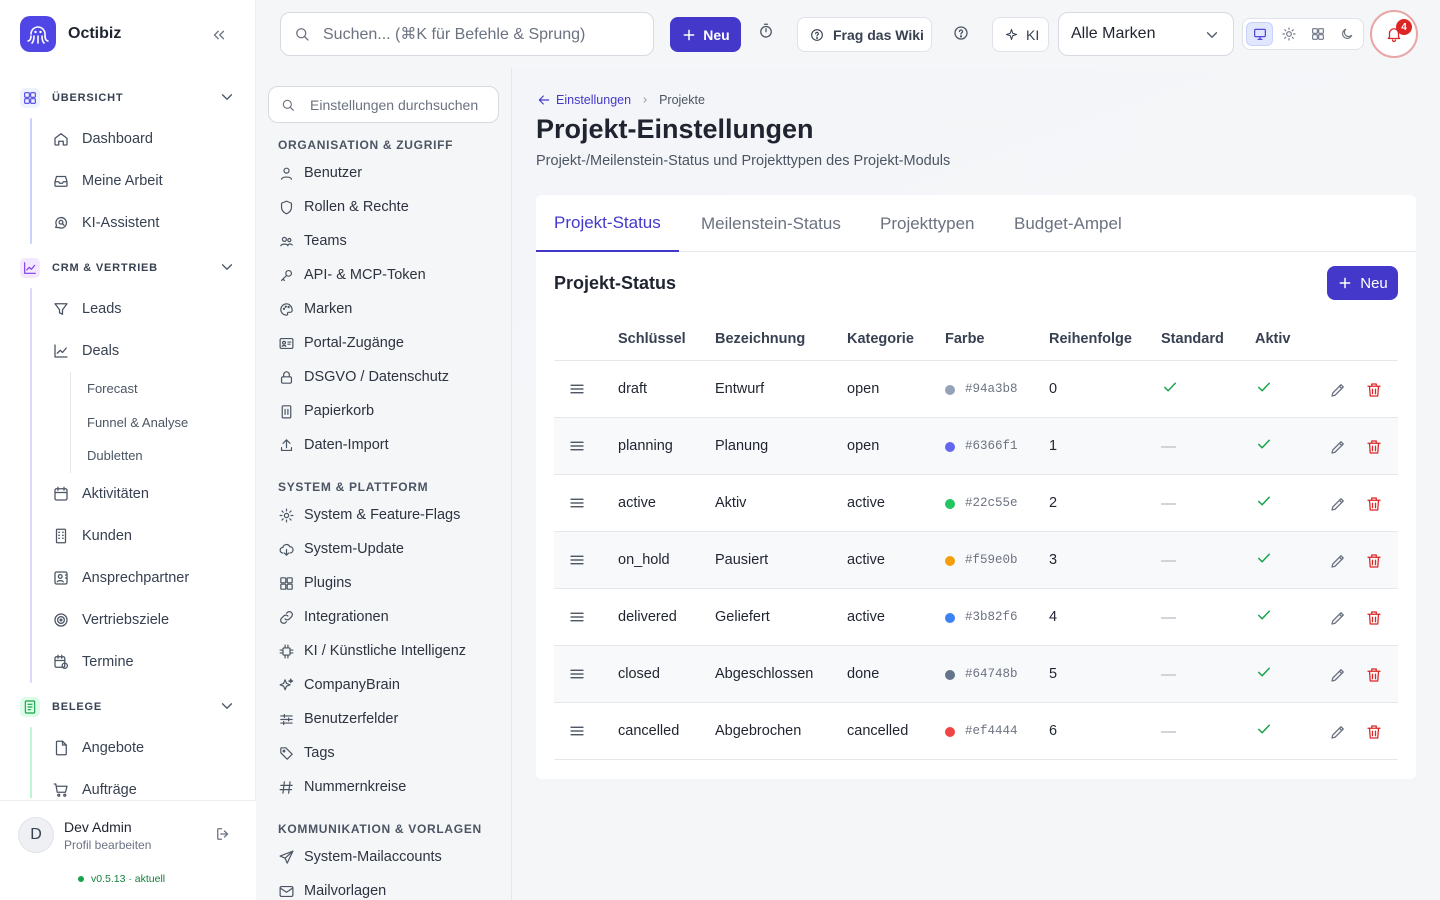  What do you see at coordinates (128, 98) in the screenshot?
I see `section-uebersicht: ÜBERSICHT` at bounding box center [128, 98].